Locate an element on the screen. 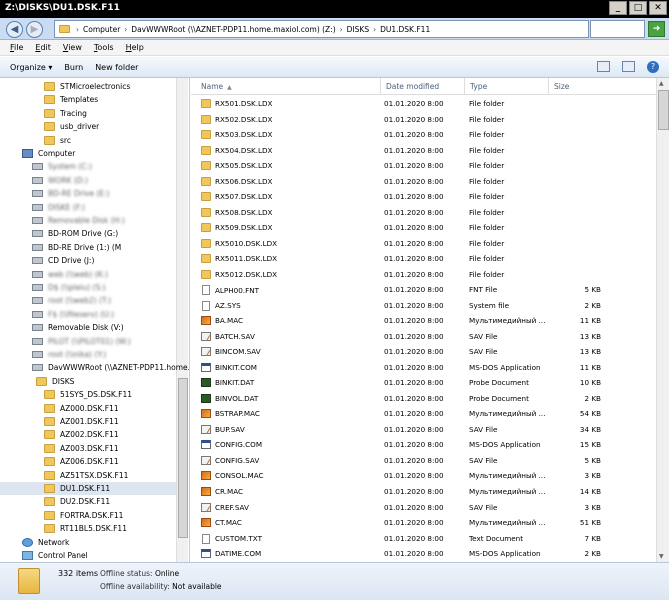 Image resolution: width=669 pixels, height=600 pixels. file-row: RX503.DSK.LDX 01.01.2020 8:00 File folder is located at coordinates (423, 135).